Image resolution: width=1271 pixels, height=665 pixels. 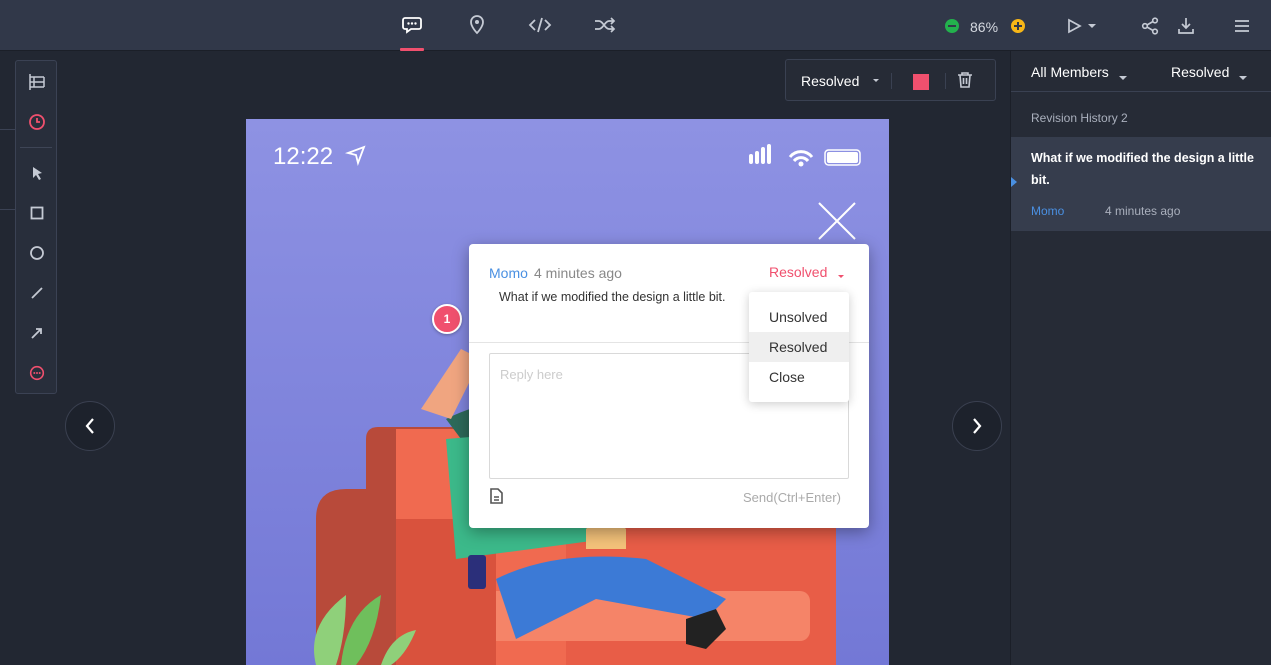 I want to click on preview-button, so click(x=1074, y=26).